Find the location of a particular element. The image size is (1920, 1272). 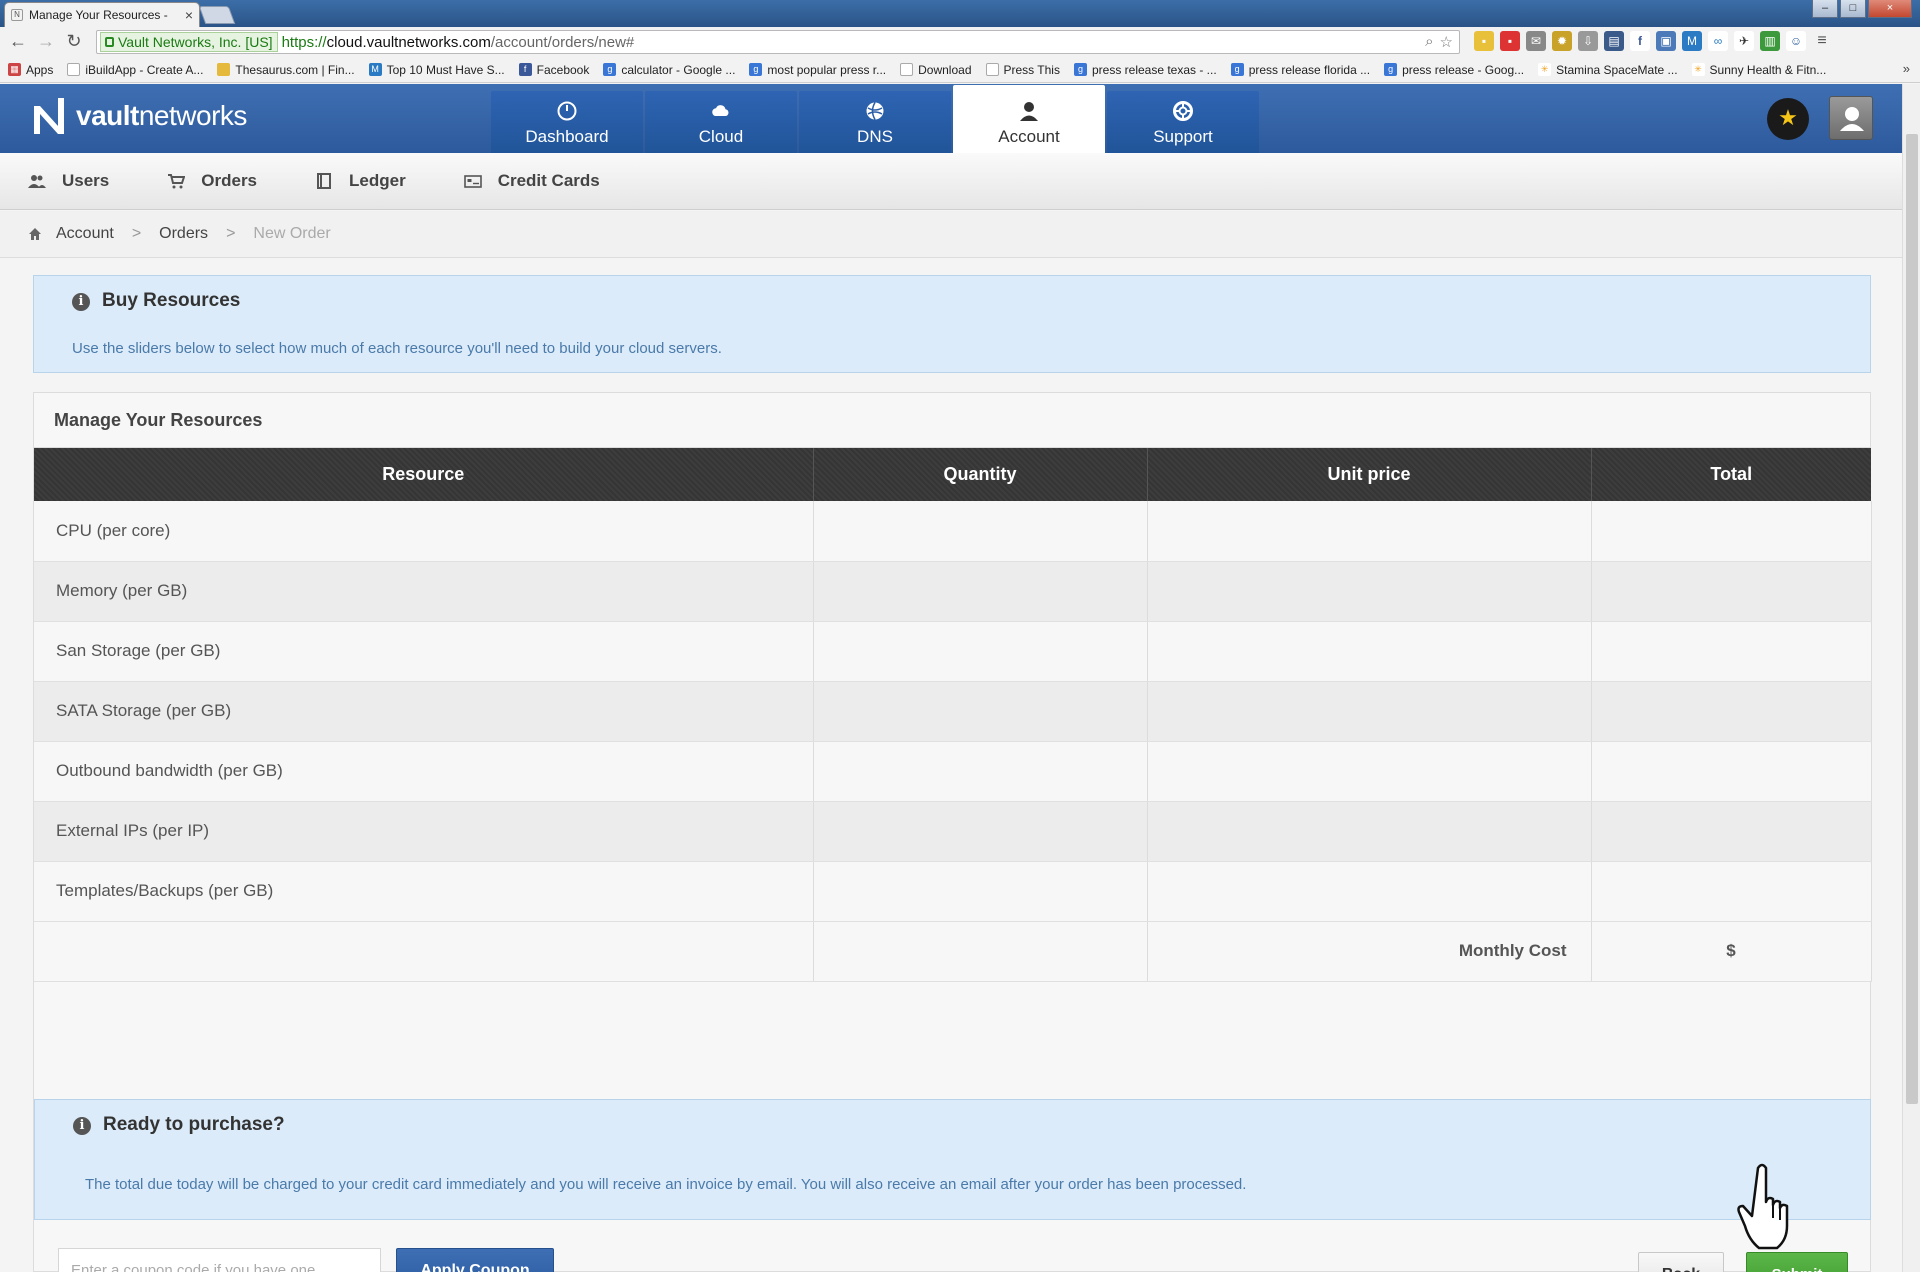

extension-chart-icon: ▥ is located at coordinates (1770, 41).